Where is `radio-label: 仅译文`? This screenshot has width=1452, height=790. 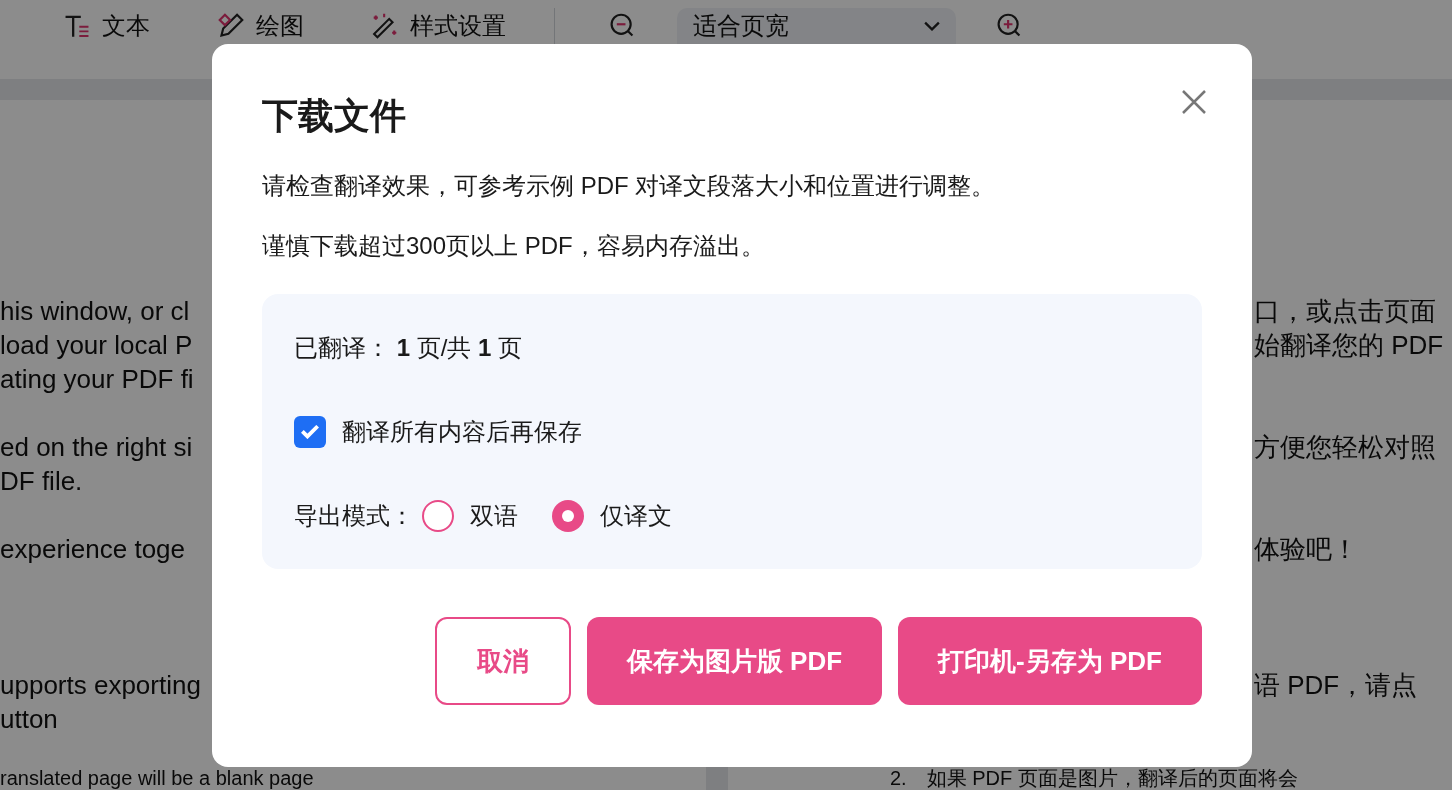
radio-label: 仅译文 is located at coordinates (636, 516).